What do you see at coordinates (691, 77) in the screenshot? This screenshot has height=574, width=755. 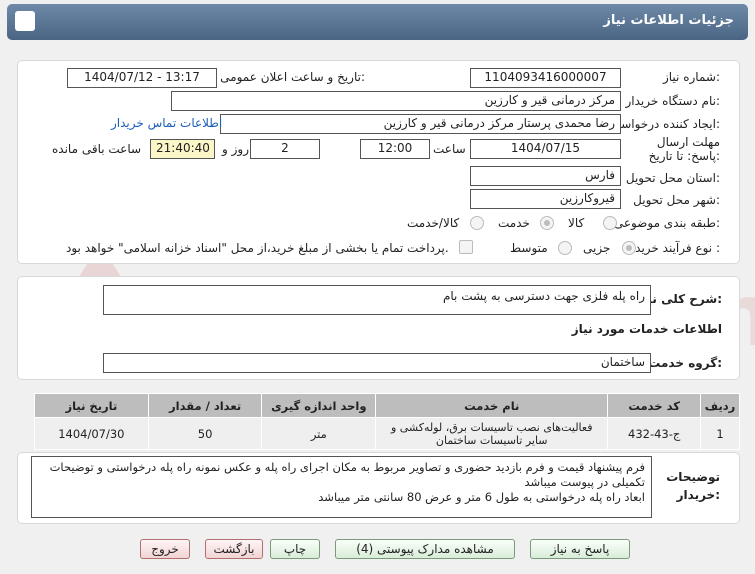 I see `need-number-label: شماره نیاز:` at bounding box center [691, 77].